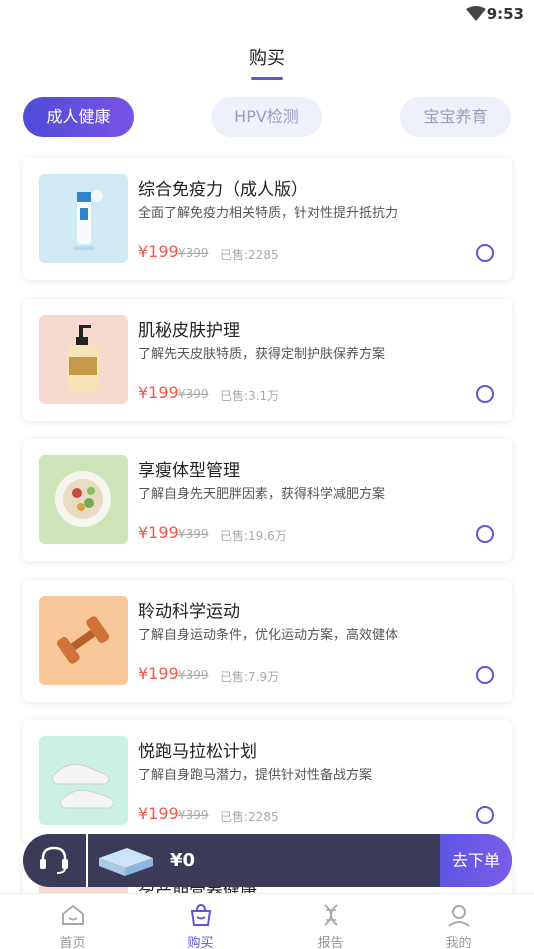 The image size is (534, 949). I want to click on product-desc: 了解自身跑马潜力，提供针对性备战方案, so click(255, 775).